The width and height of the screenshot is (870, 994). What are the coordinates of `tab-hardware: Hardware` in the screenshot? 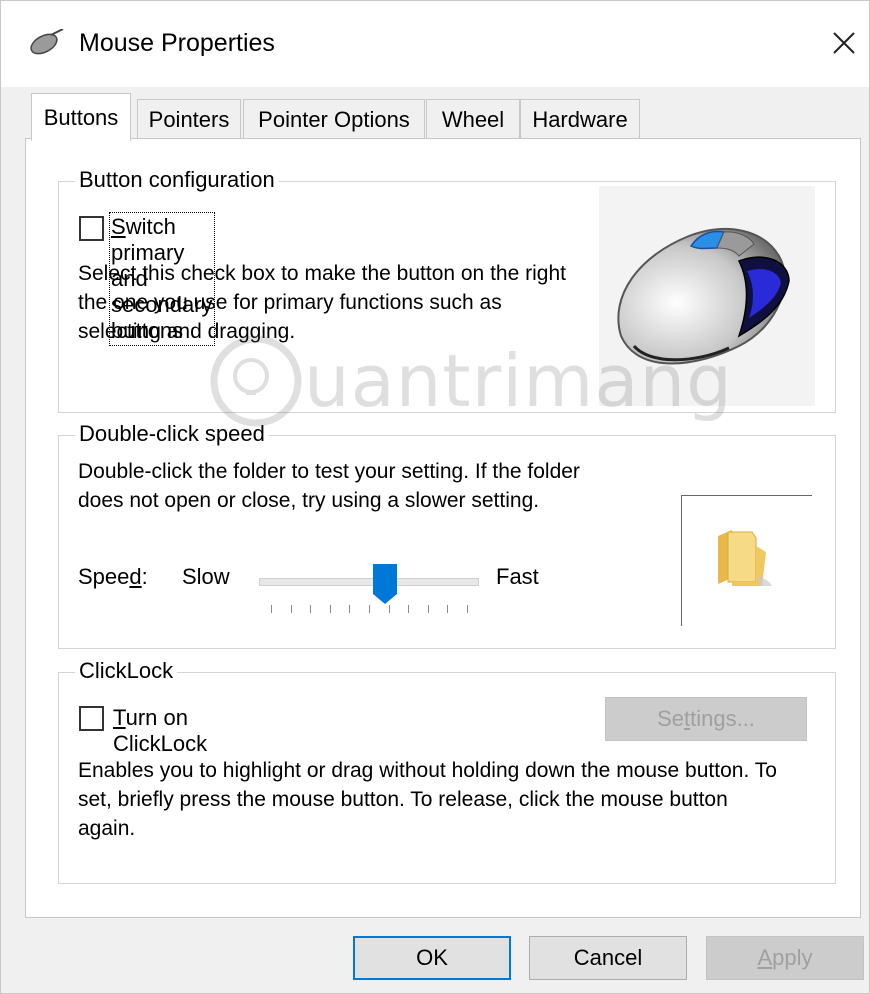 It's located at (580, 119).